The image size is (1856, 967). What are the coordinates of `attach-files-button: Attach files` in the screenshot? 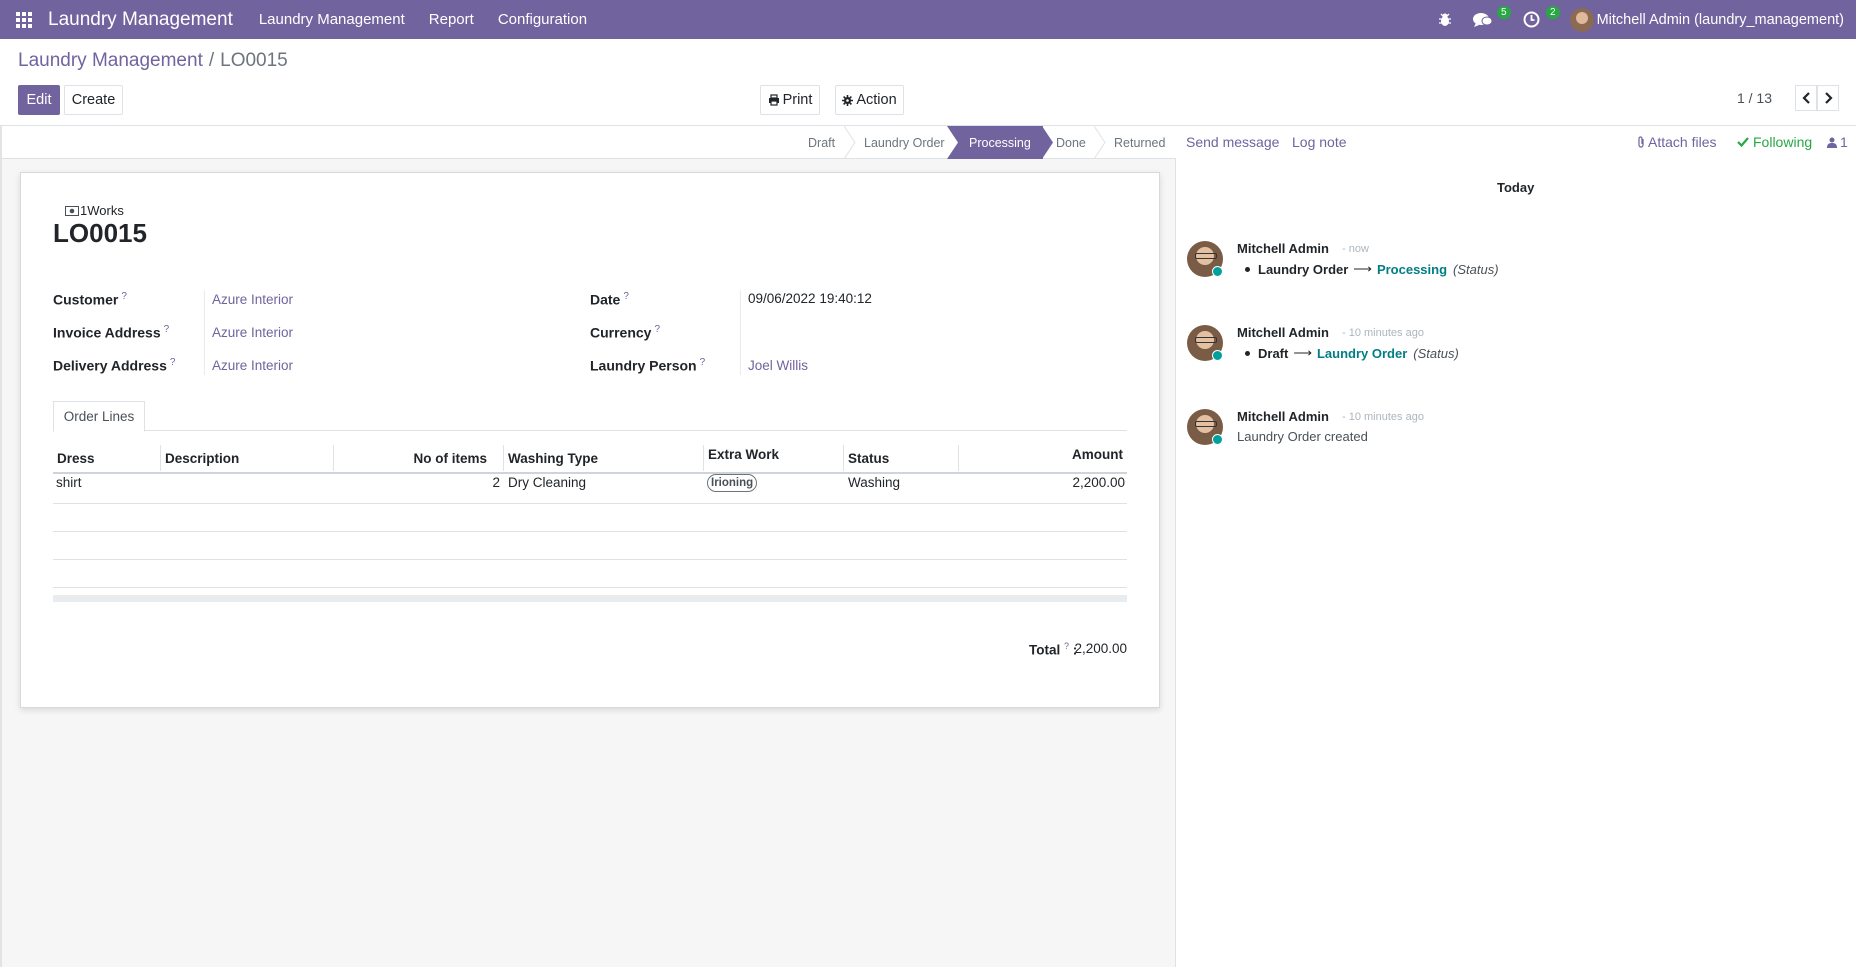 It's located at (1676, 142).